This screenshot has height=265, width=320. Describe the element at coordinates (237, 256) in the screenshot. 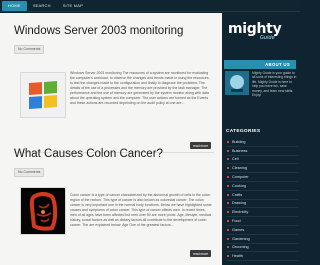

I see `category-label: Health` at that location.